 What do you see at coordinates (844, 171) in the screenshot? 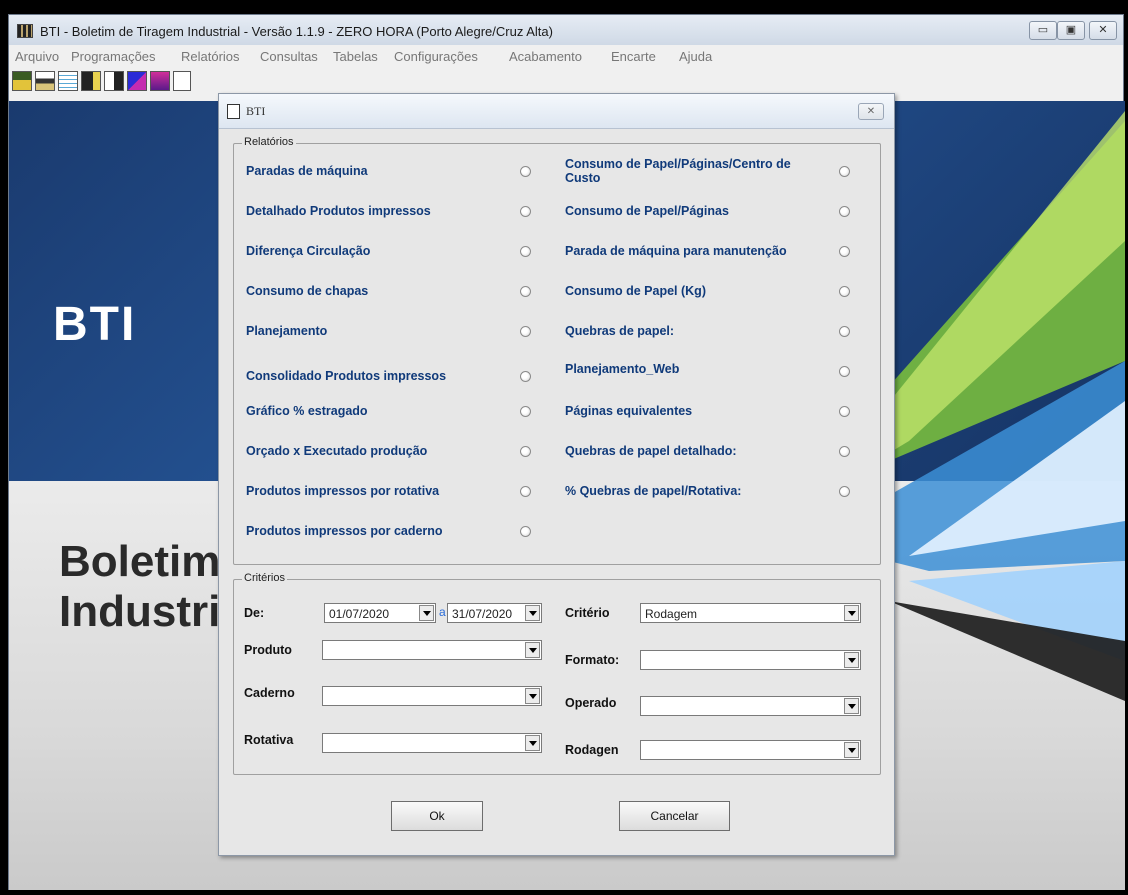
I see `radio-consumo-centro` at bounding box center [844, 171].